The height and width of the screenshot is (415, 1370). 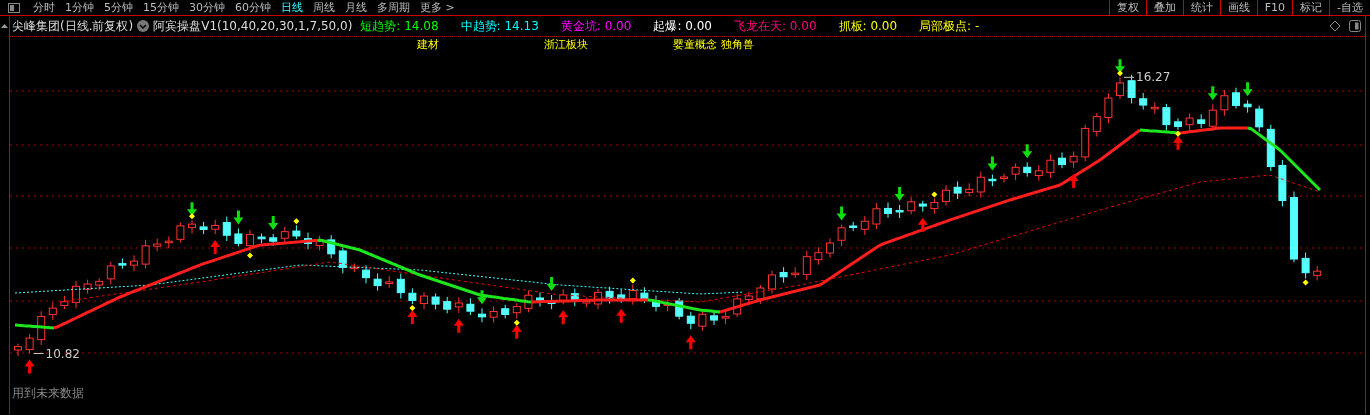 What do you see at coordinates (1201, 7) in the screenshot?
I see `toolbar-button: 统计` at bounding box center [1201, 7].